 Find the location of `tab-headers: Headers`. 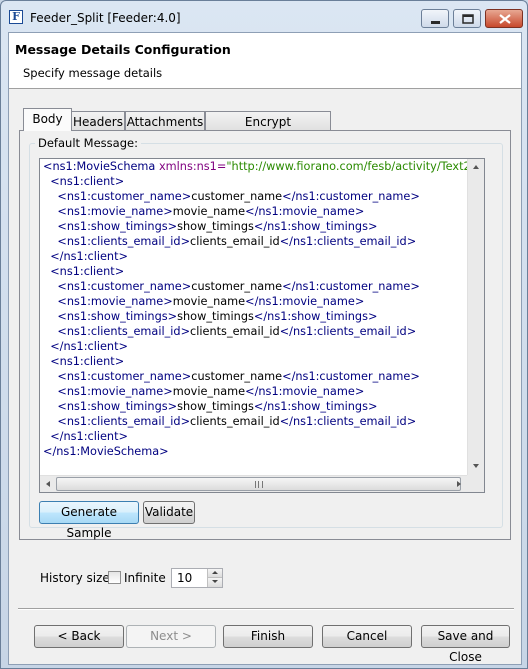

tab-headers: Headers is located at coordinates (98, 121).